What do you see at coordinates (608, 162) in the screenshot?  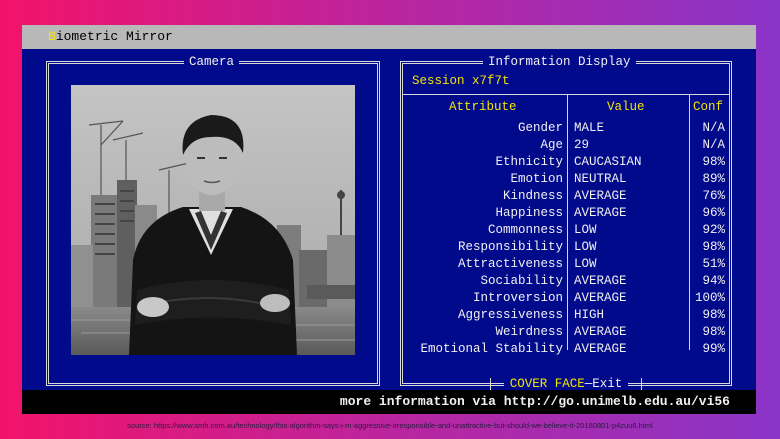 I see `attribute-value: CAUCASIAN` at bounding box center [608, 162].